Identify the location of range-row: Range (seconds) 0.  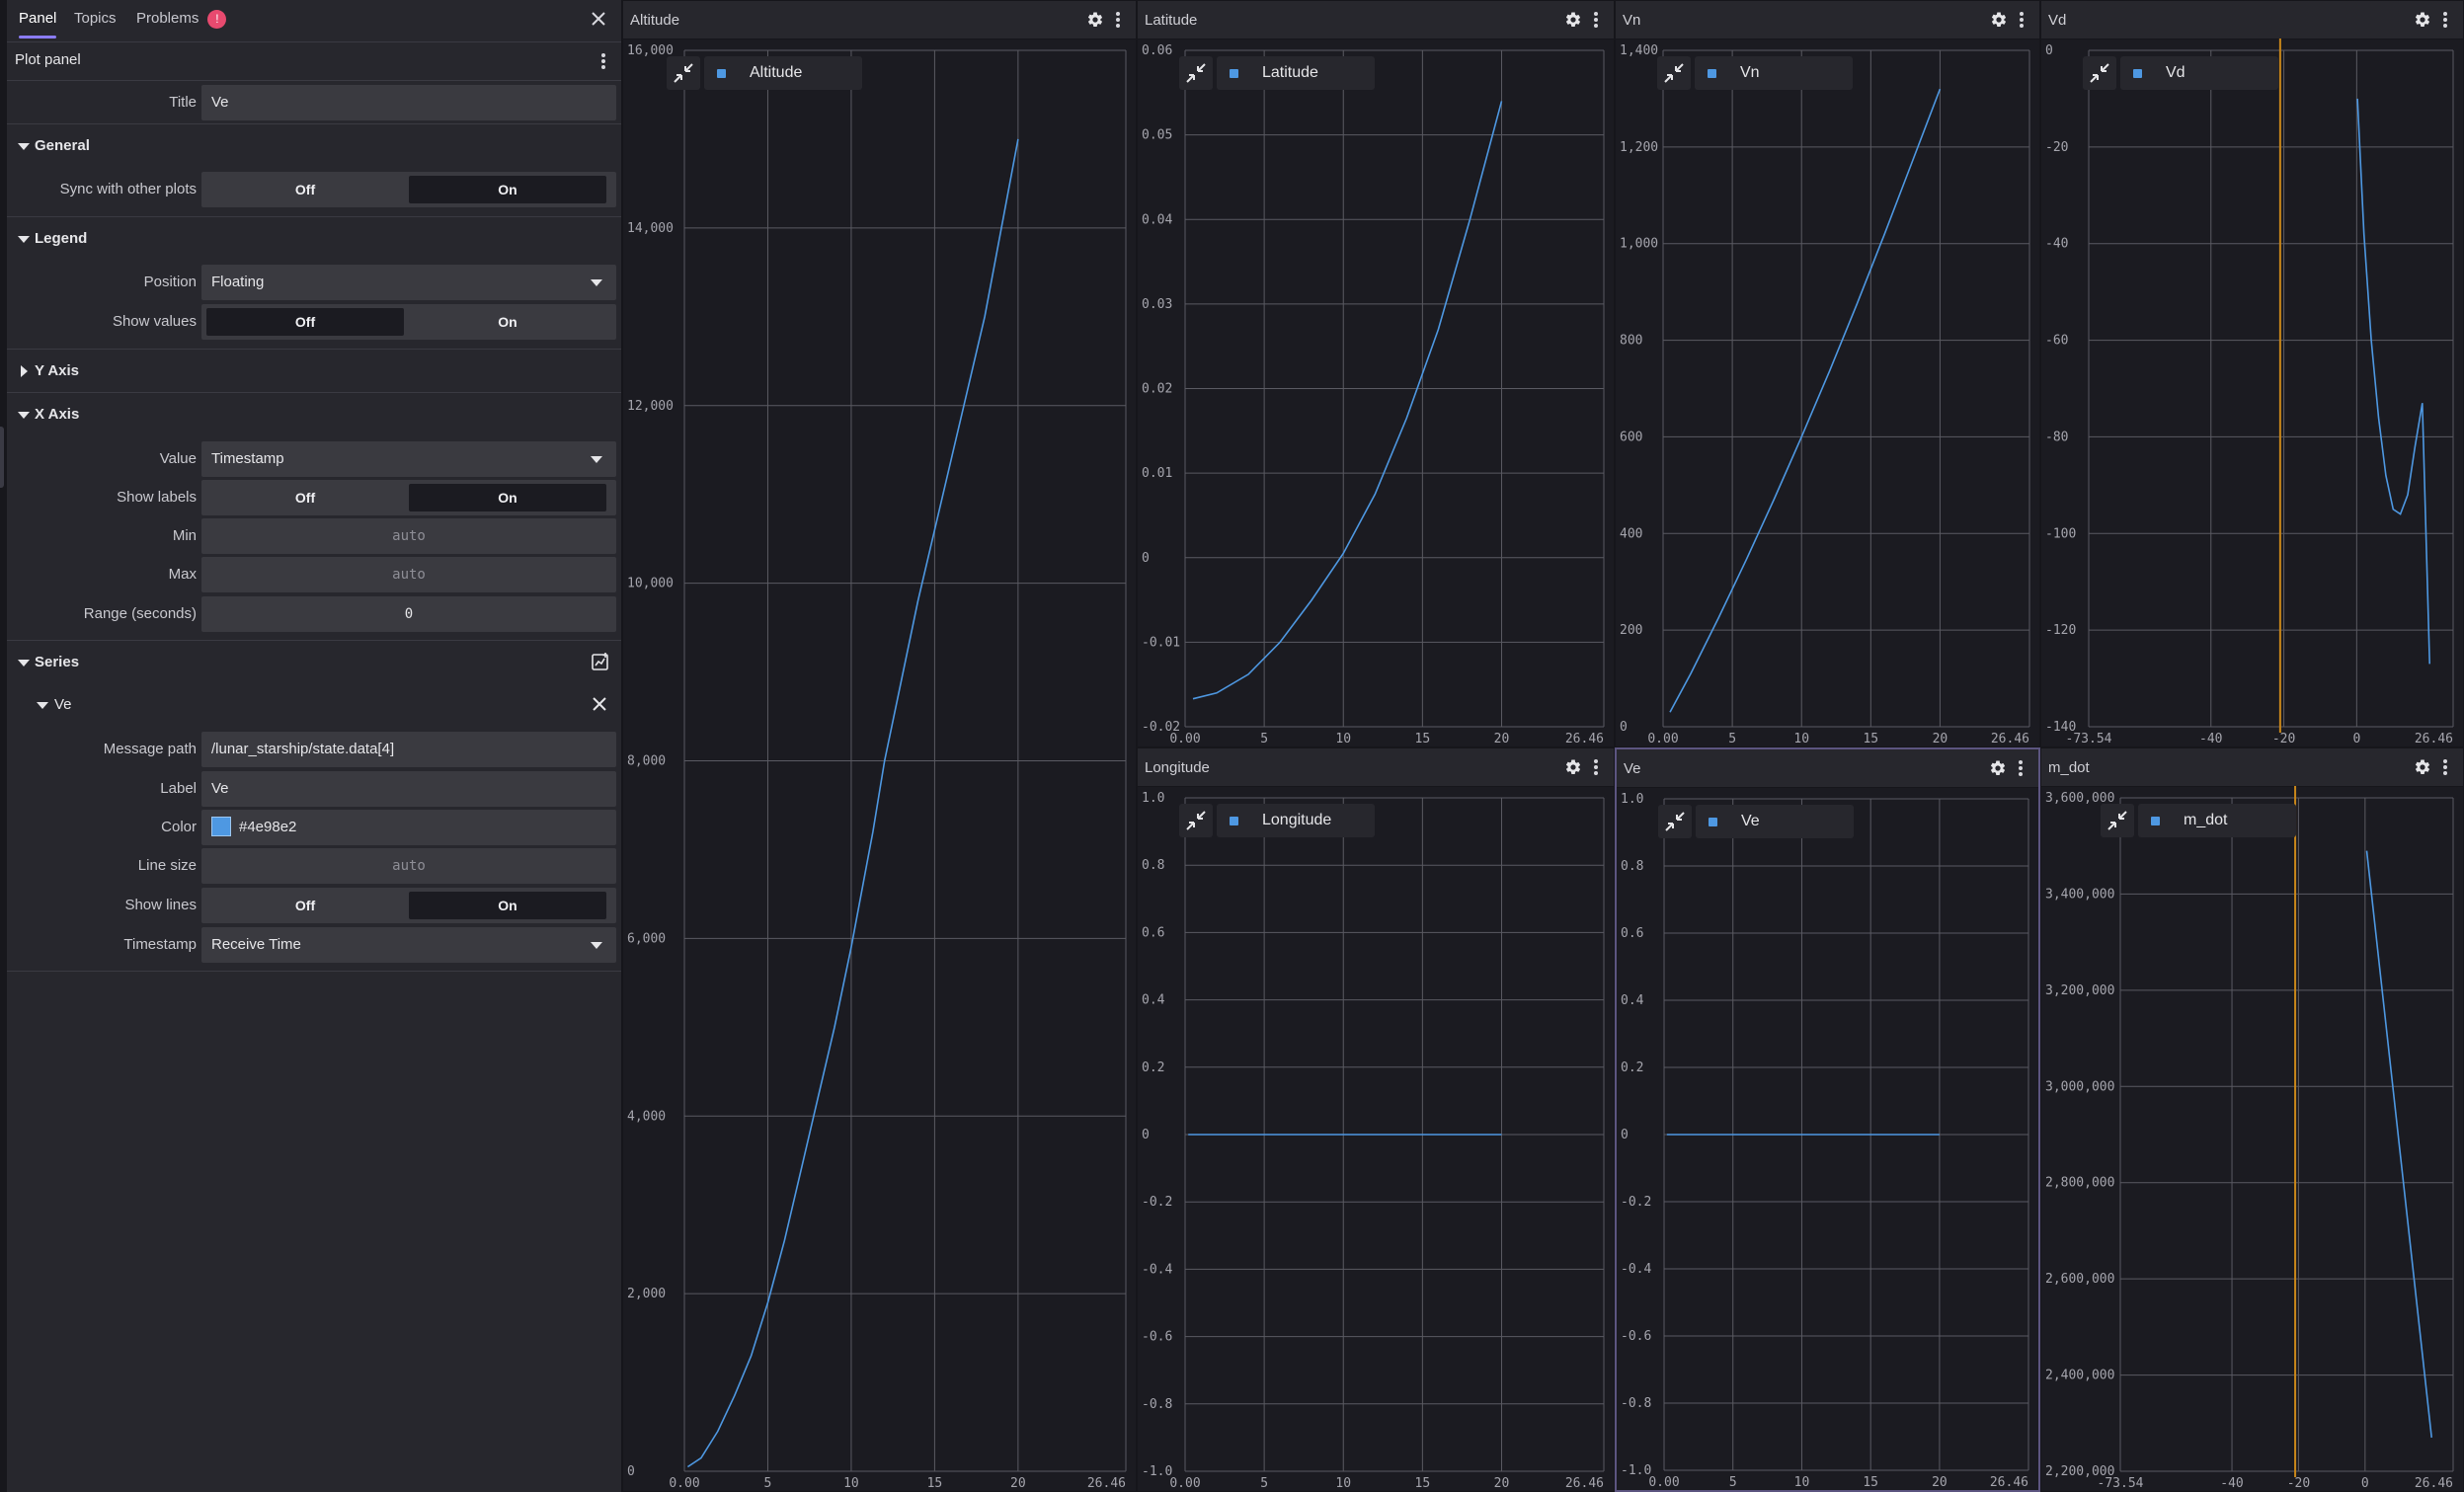
(314, 614).